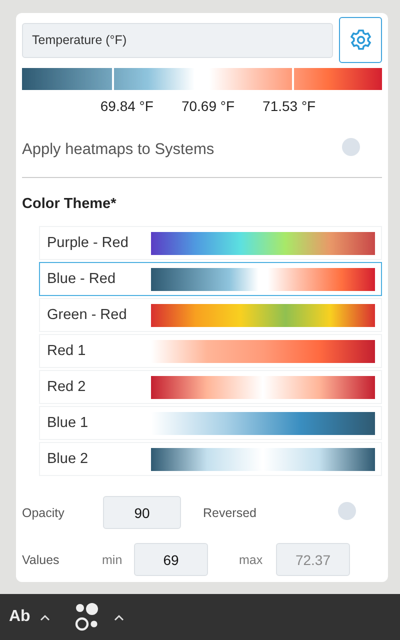 This screenshot has height=640, width=400. Describe the element at coordinates (210, 423) in the screenshot. I see `theme-option: Blue 1` at that location.